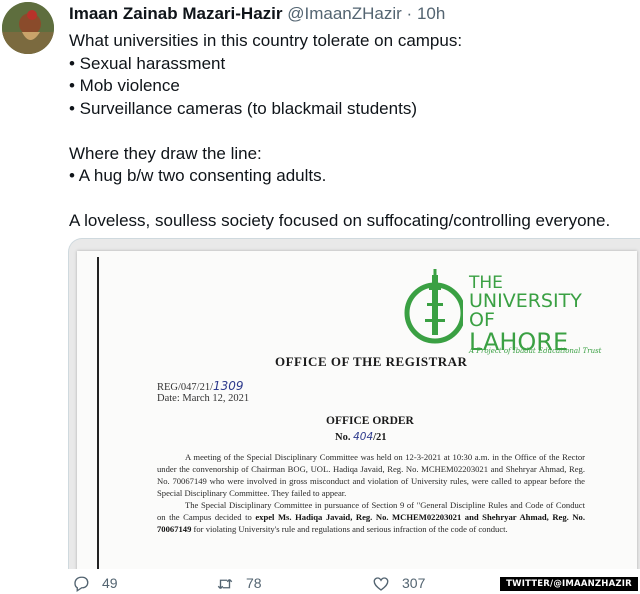 This screenshot has width=640, height=594. Describe the element at coordinates (431, 13) in the screenshot. I see `tweet-time: 10h` at that location.